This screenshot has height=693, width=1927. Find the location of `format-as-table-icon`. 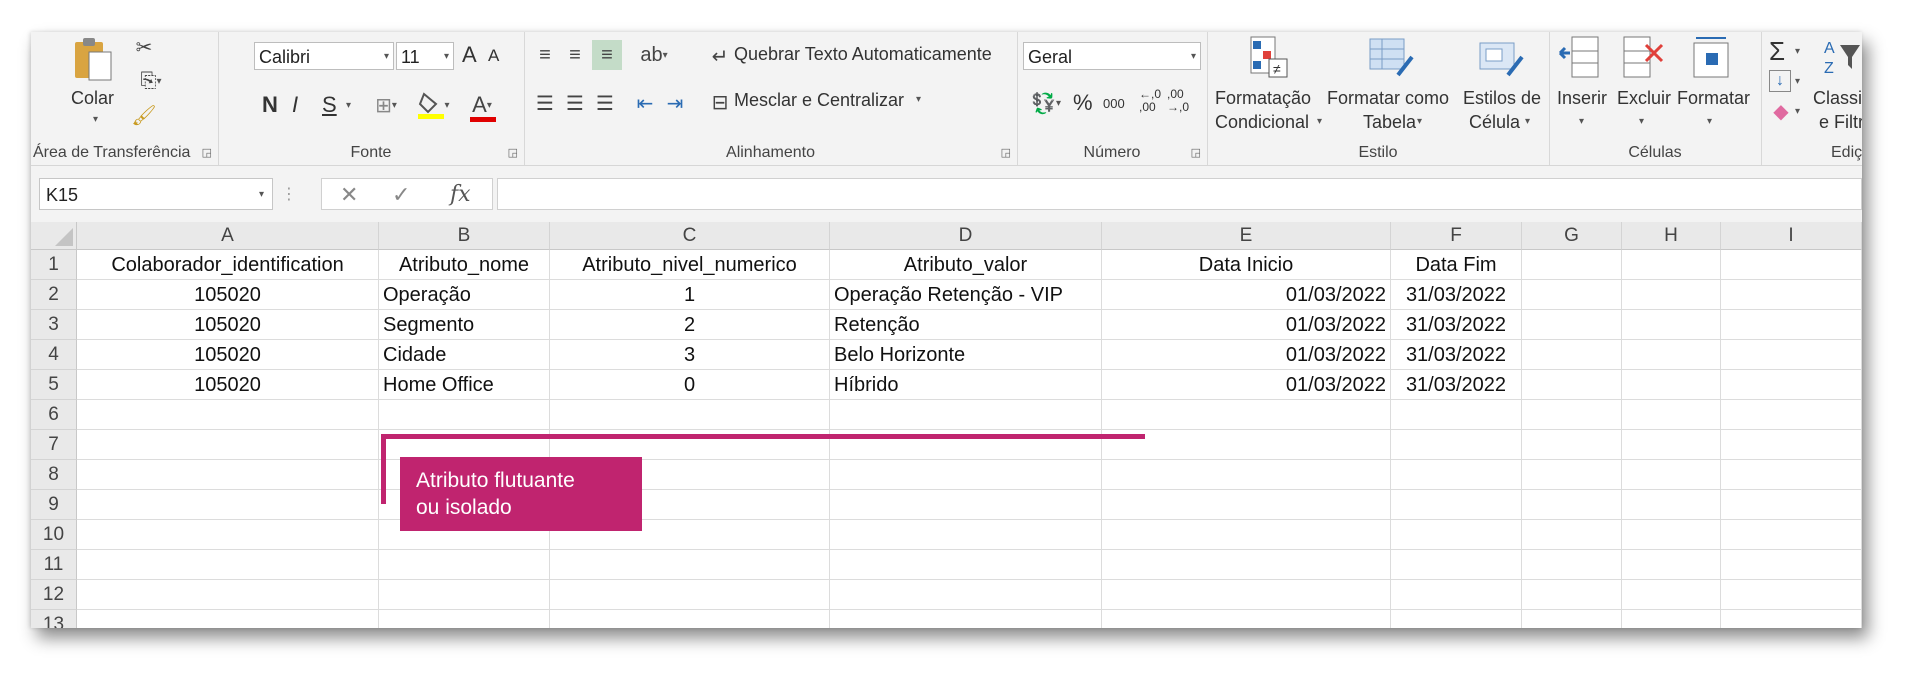

format-as-table-icon is located at coordinates (1391, 58).